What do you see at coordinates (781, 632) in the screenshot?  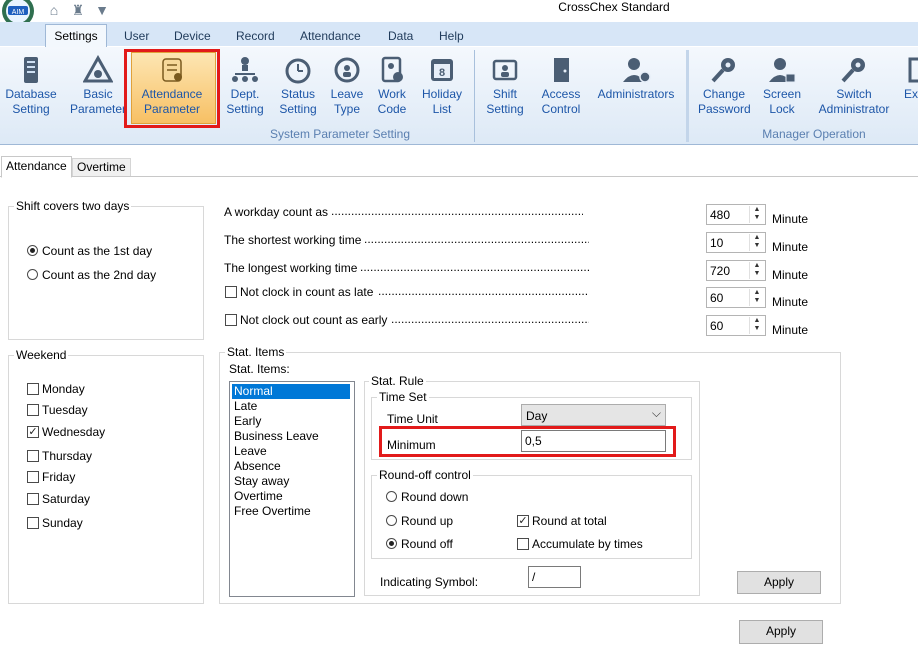 I see `apply-button: Apply` at bounding box center [781, 632].